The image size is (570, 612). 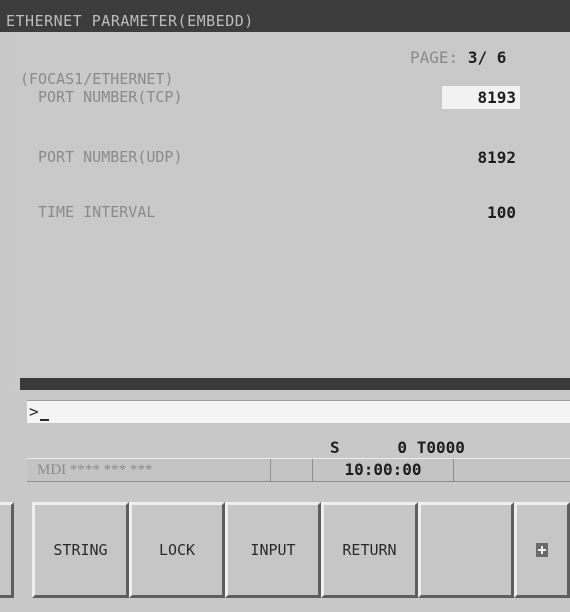 I want to click on page-current: 3, so click(x=472, y=57).